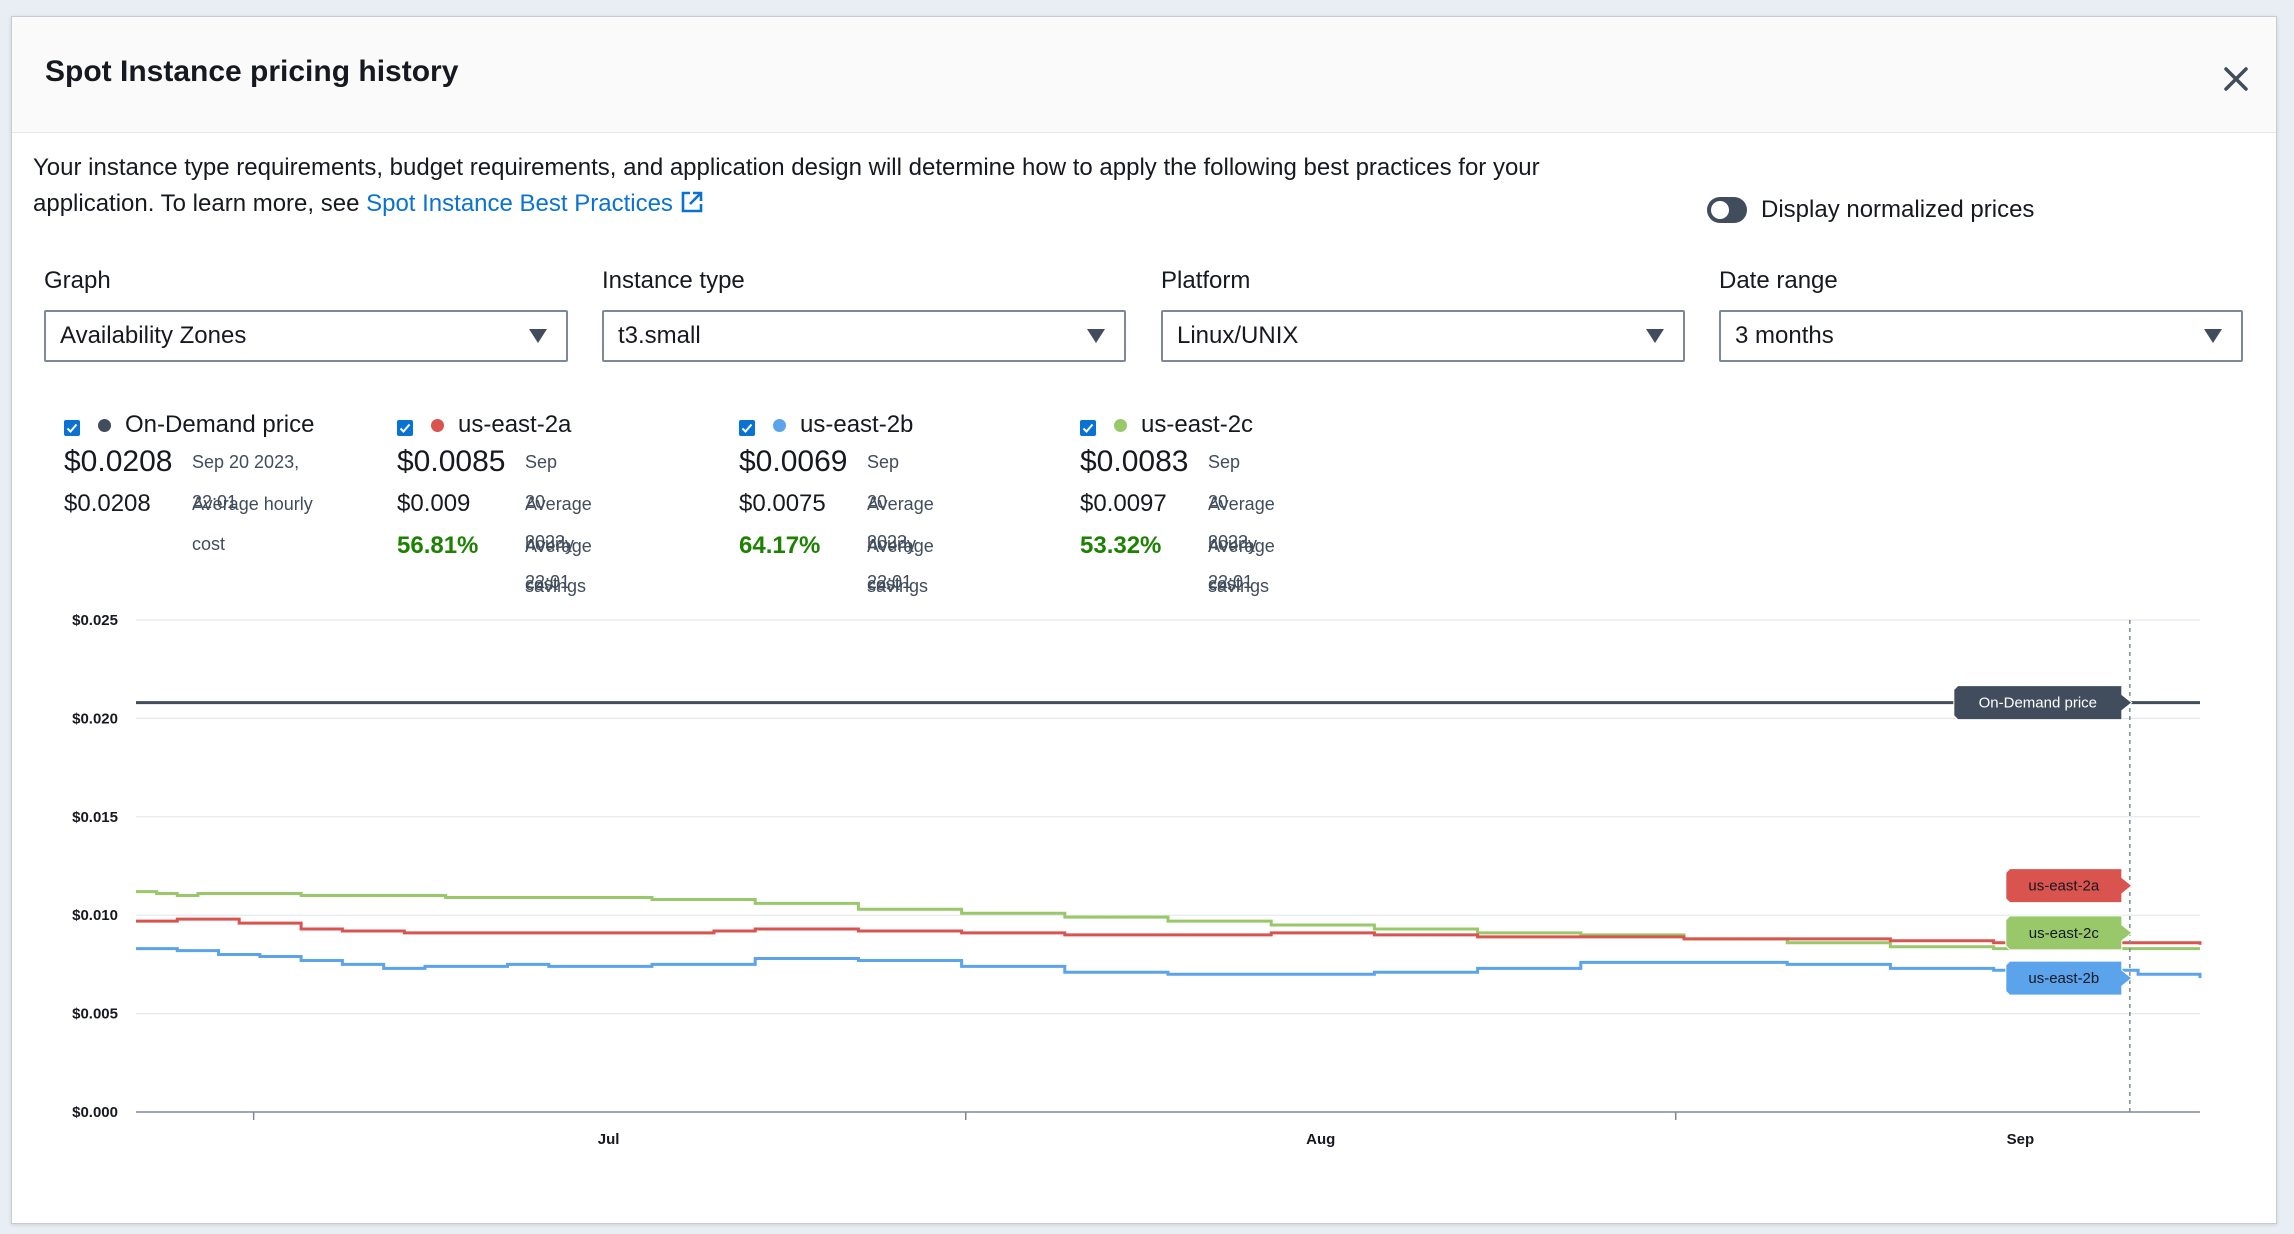 The image size is (2294, 1234). What do you see at coordinates (95, 1112) in the screenshot?
I see `y-tick-label: $0.000` at bounding box center [95, 1112].